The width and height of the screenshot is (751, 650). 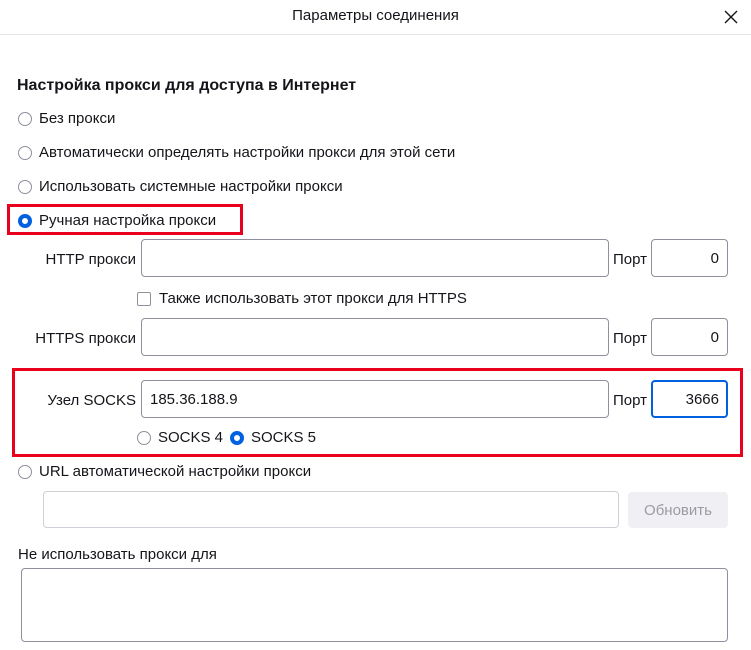 I want to click on https-port-input: 0, so click(x=689, y=337).